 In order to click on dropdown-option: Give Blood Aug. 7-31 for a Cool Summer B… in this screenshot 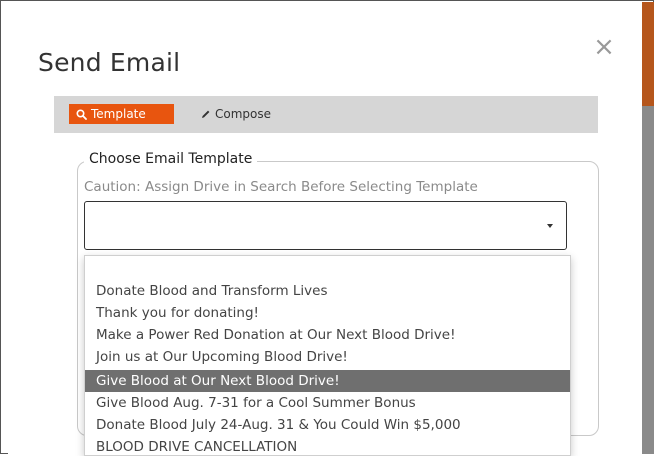, I will do `click(327, 403)`.